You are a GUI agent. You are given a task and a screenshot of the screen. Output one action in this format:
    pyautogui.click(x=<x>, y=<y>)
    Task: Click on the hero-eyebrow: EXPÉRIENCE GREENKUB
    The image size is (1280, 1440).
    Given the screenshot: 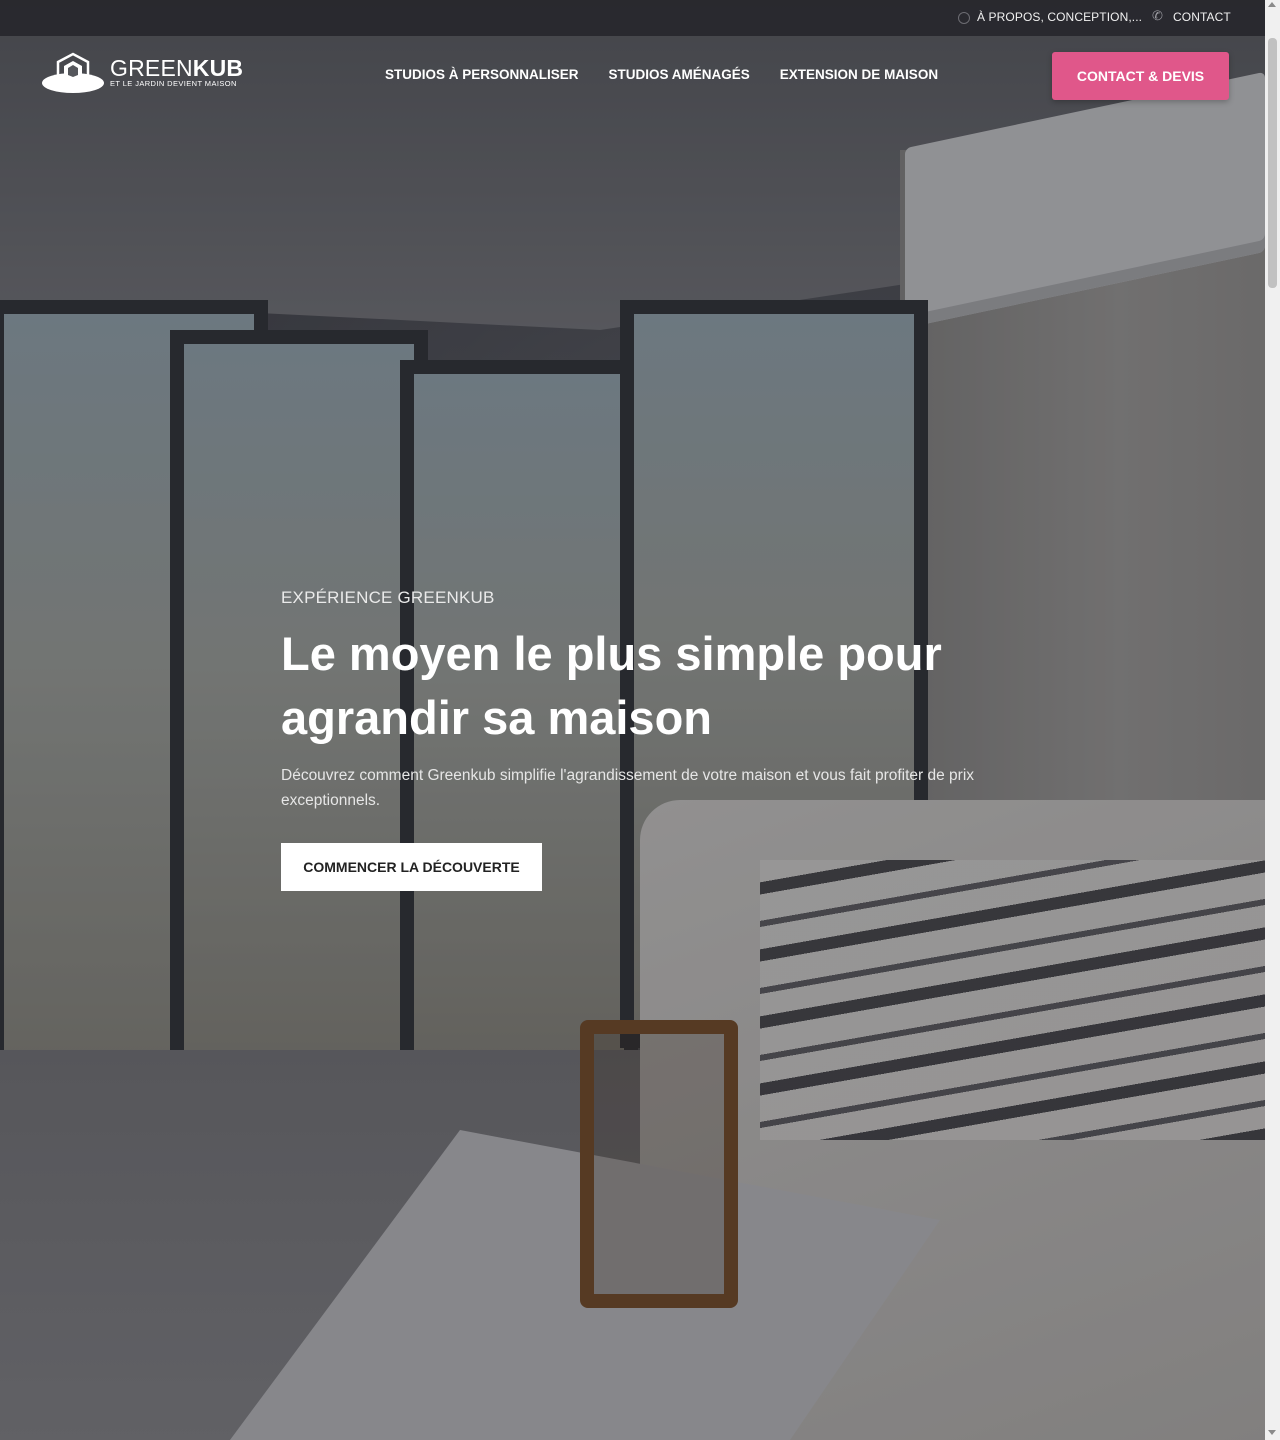 What is the action you would take?
    pyautogui.click(x=388, y=597)
    